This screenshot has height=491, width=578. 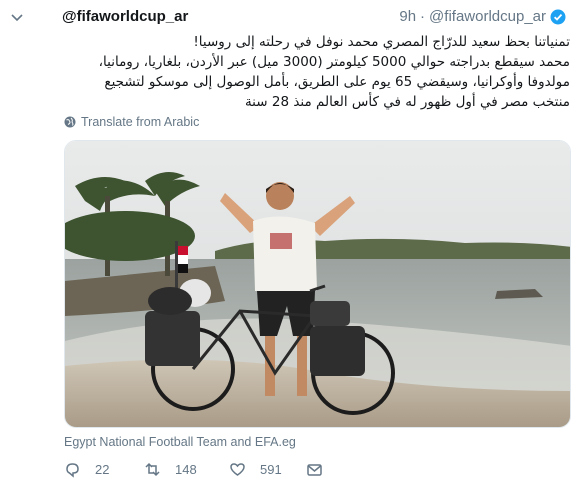 What do you see at coordinates (72, 470) in the screenshot?
I see `reply-icon` at bounding box center [72, 470].